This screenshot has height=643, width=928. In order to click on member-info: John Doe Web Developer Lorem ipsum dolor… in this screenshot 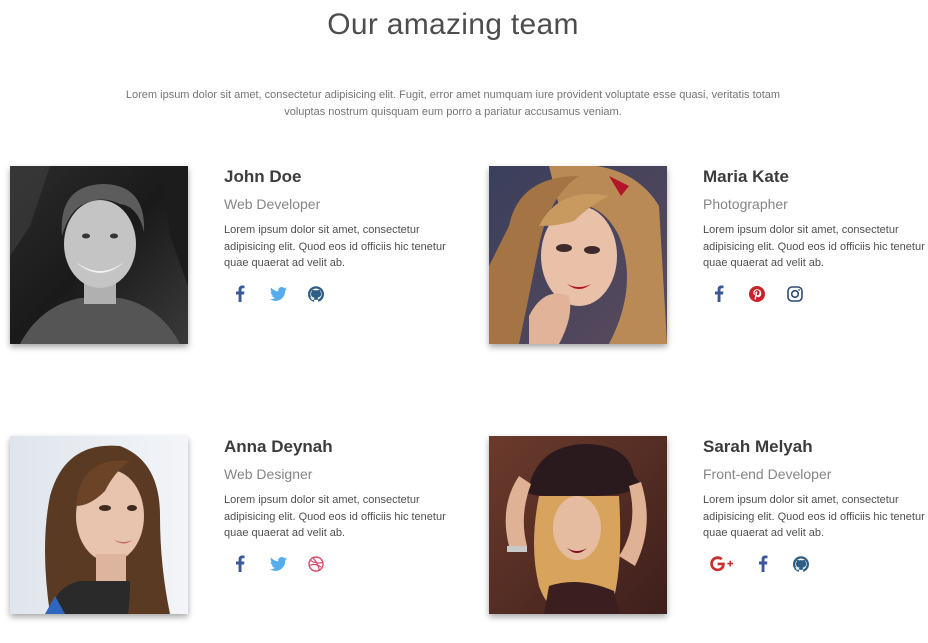, I will do `click(339, 235)`.